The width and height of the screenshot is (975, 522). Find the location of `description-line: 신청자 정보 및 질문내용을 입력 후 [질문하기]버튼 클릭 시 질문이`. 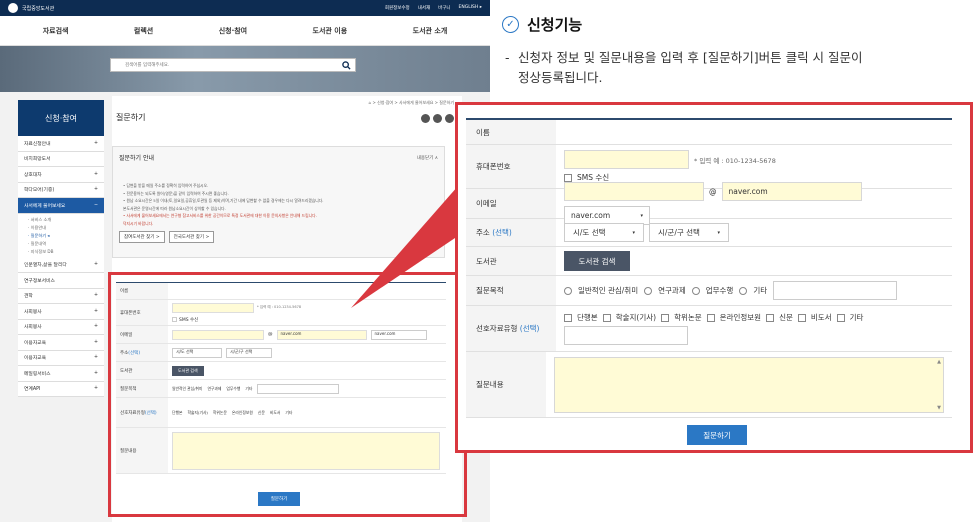

description-line: 신청자 정보 및 질문내용을 입력 후 [질문하기]버튼 클릭 시 질문이 is located at coordinates (690, 57).